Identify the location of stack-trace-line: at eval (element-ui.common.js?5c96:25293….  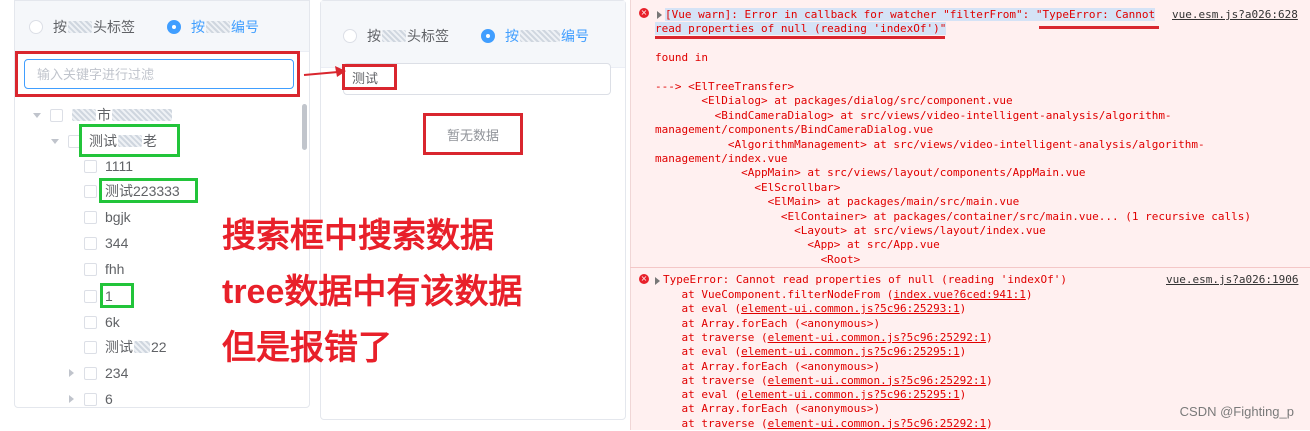
(810, 309).